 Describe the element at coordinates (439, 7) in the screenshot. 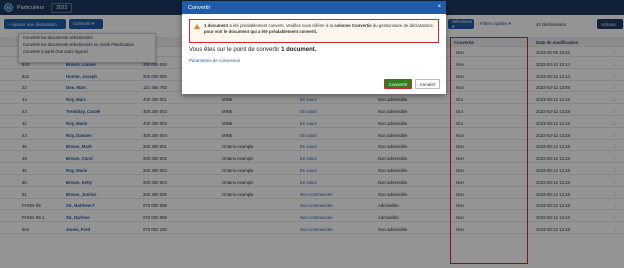

I see `close-icon: ×` at that location.